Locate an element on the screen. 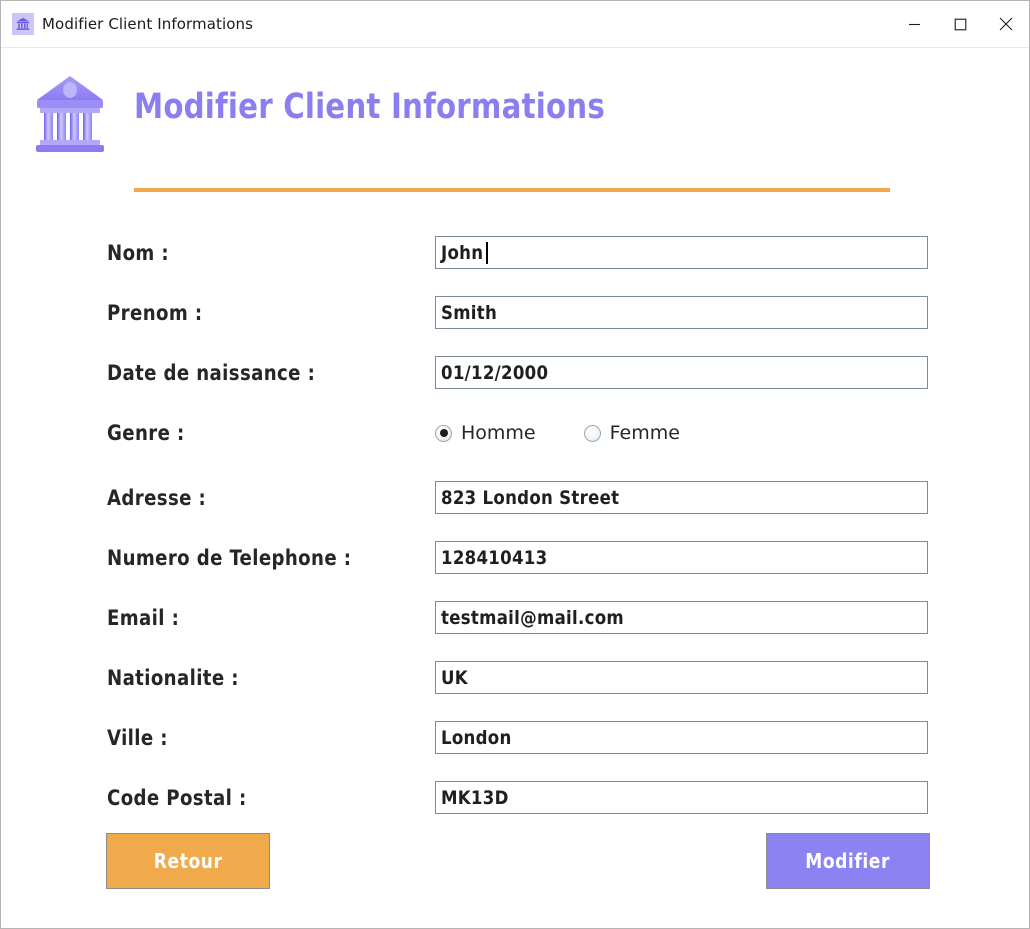 Image resolution: width=1030 pixels, height=929 pixels. form-row-ville: Ville : London is located at coordinates (515, 738).